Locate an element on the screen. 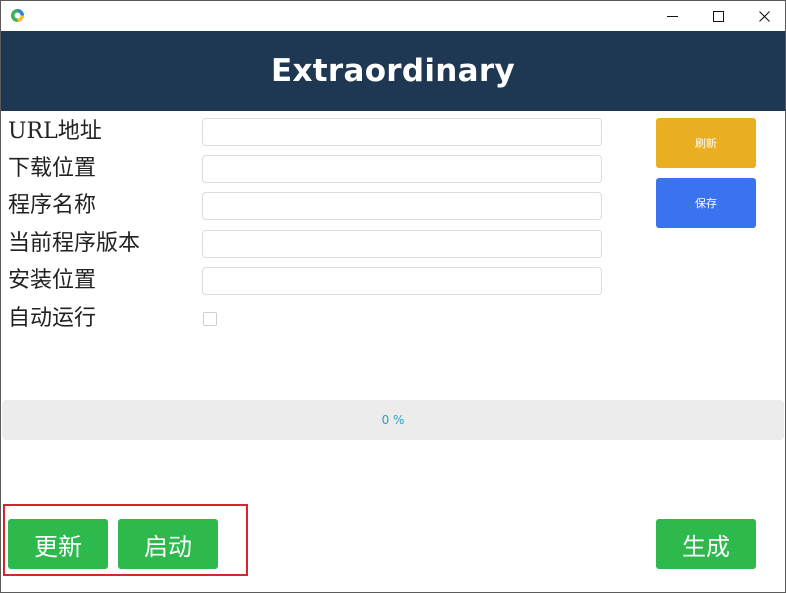 The width and height of the screenshot is (786, 593). refresh-button: 刷新 is located at coordinates (706, 143).